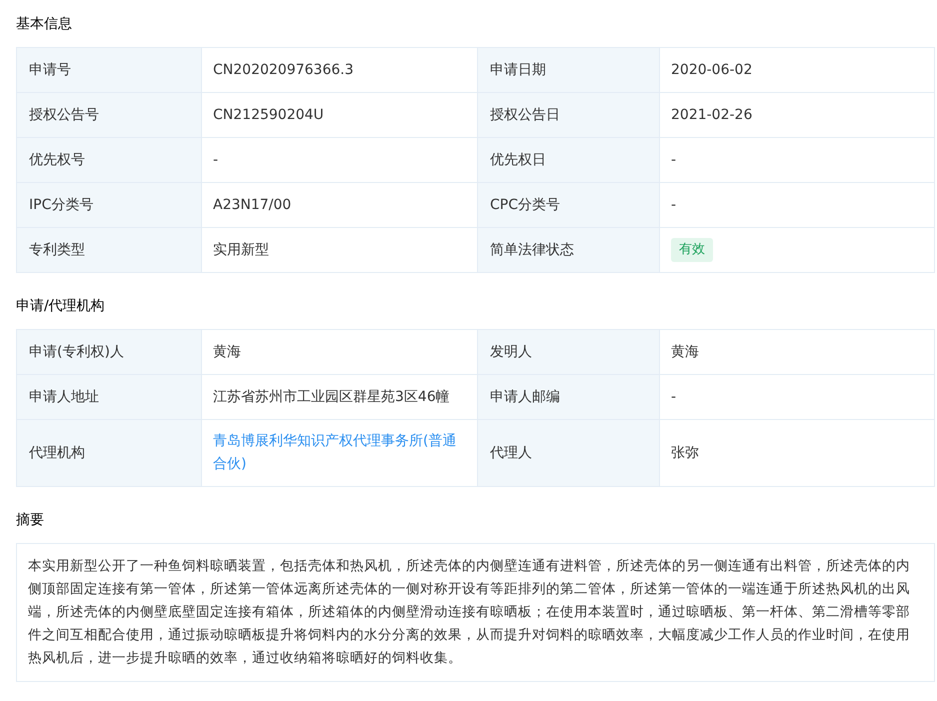 The width and height of the screenshot is (937, 701). What do you see at coordinates (797, 352) in the screenshot?
I see `field-value: 黄海` at bounding box center [797, 352].